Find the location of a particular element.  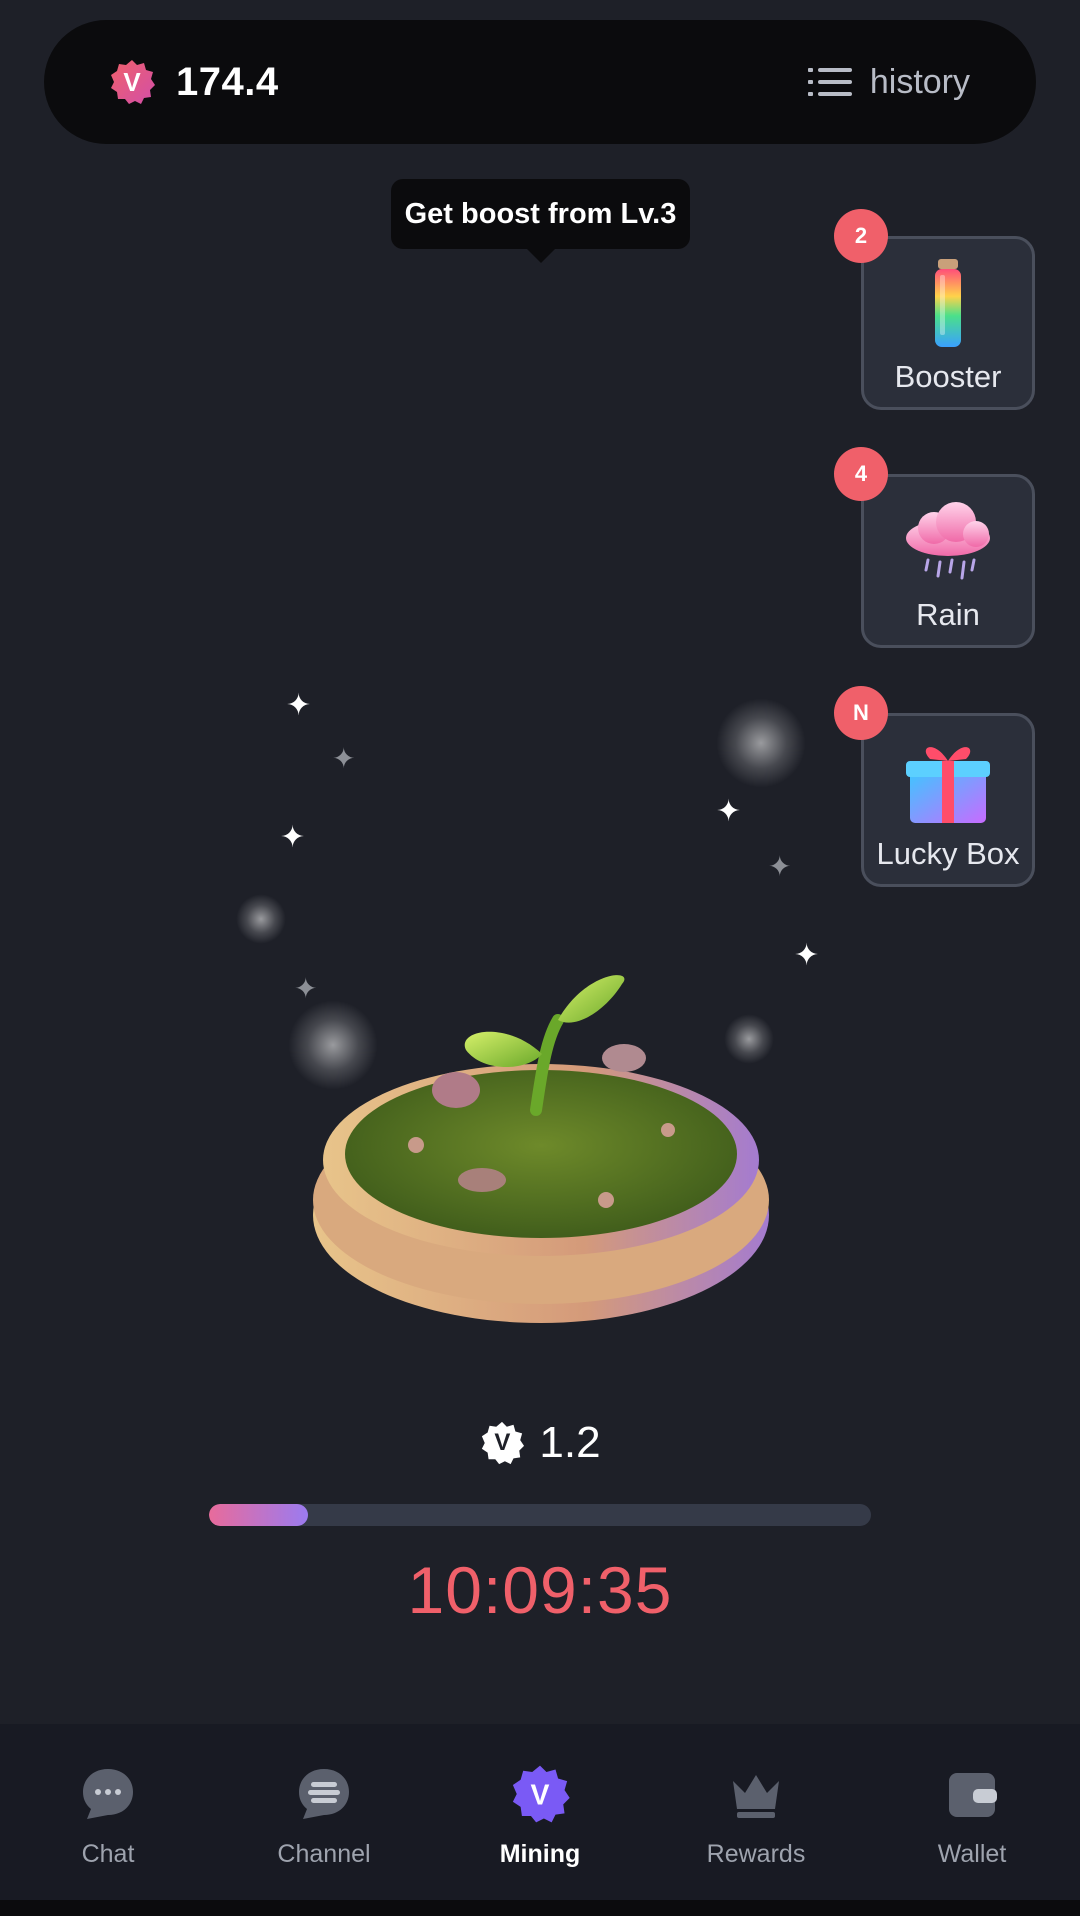

balance-value: 174.4 is located at coordinates (227, 81).